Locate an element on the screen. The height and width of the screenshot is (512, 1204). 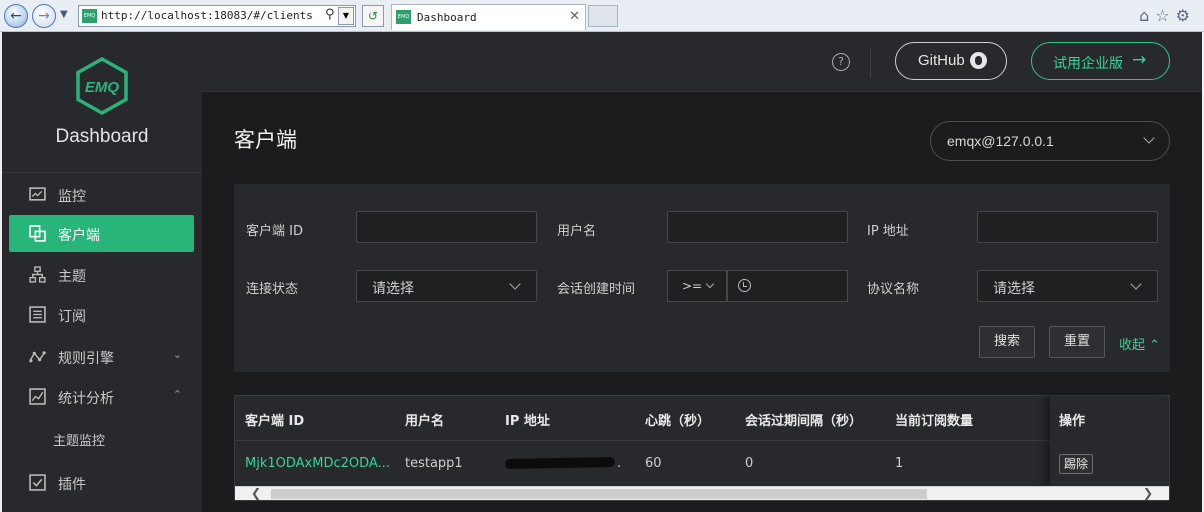
address-bar: EMQ http://localhost:18083/#/clients ⚲ ▼ is located at coordinates (217, 16).